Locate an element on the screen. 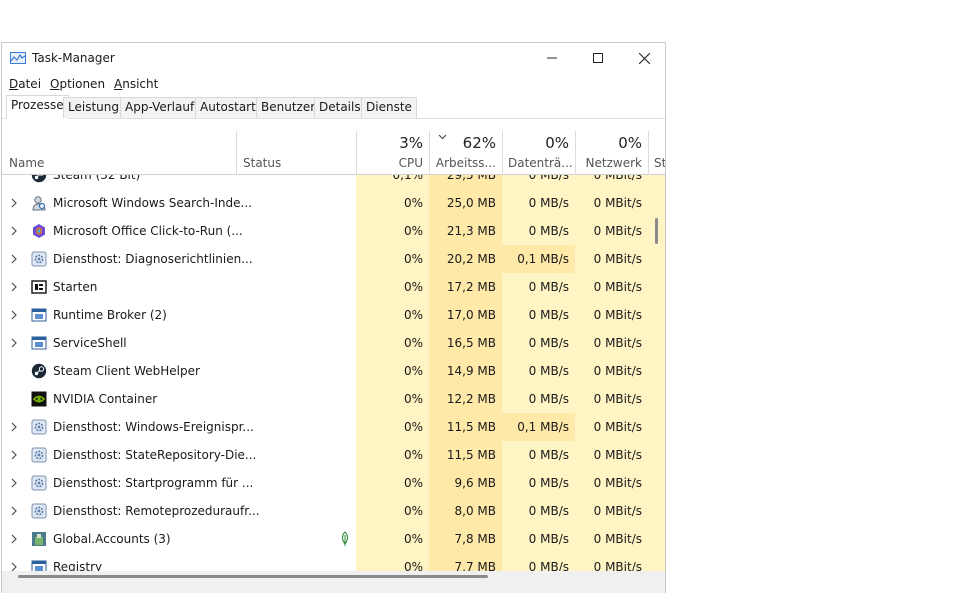 The width and height of the screenshot is (960, 593). memory-value: 7,7 MB is located at coordinates (475, 565).